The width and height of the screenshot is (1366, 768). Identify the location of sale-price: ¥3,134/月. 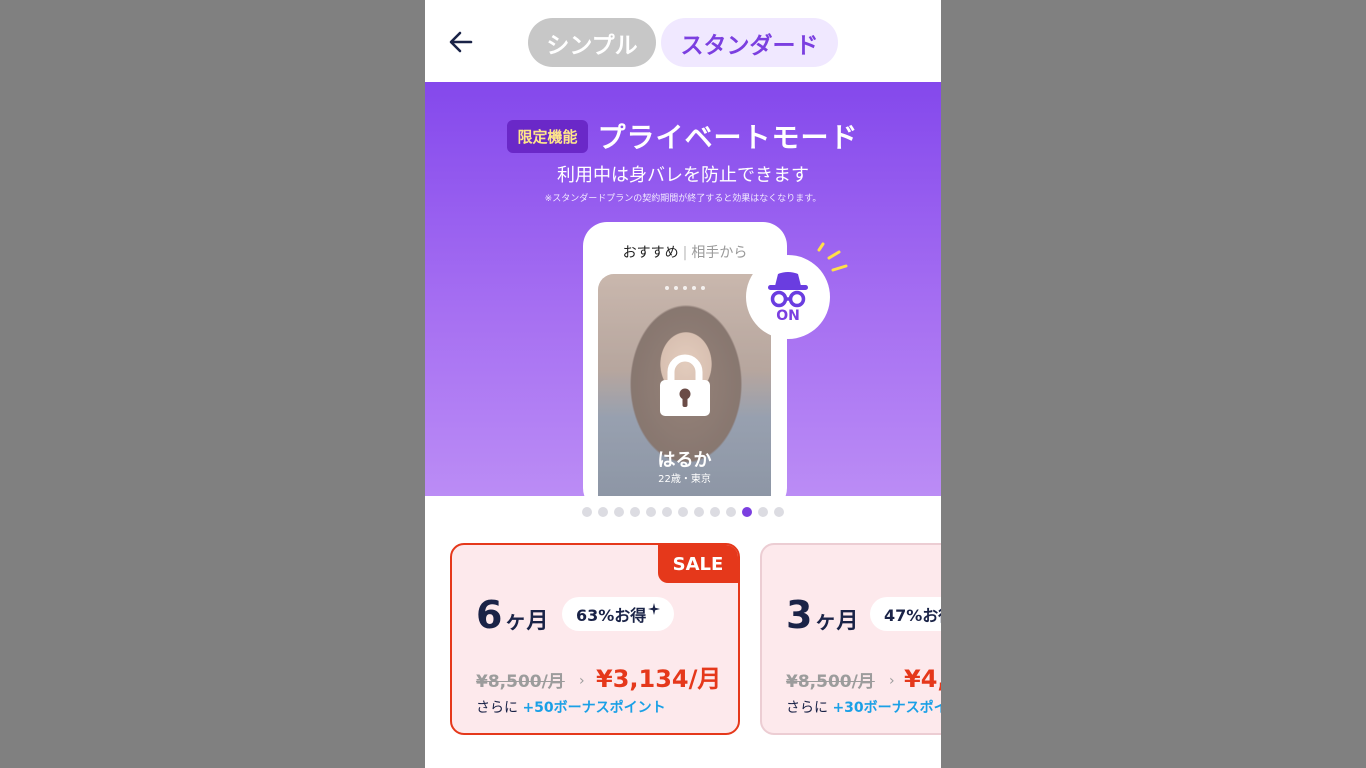
(659, 679).